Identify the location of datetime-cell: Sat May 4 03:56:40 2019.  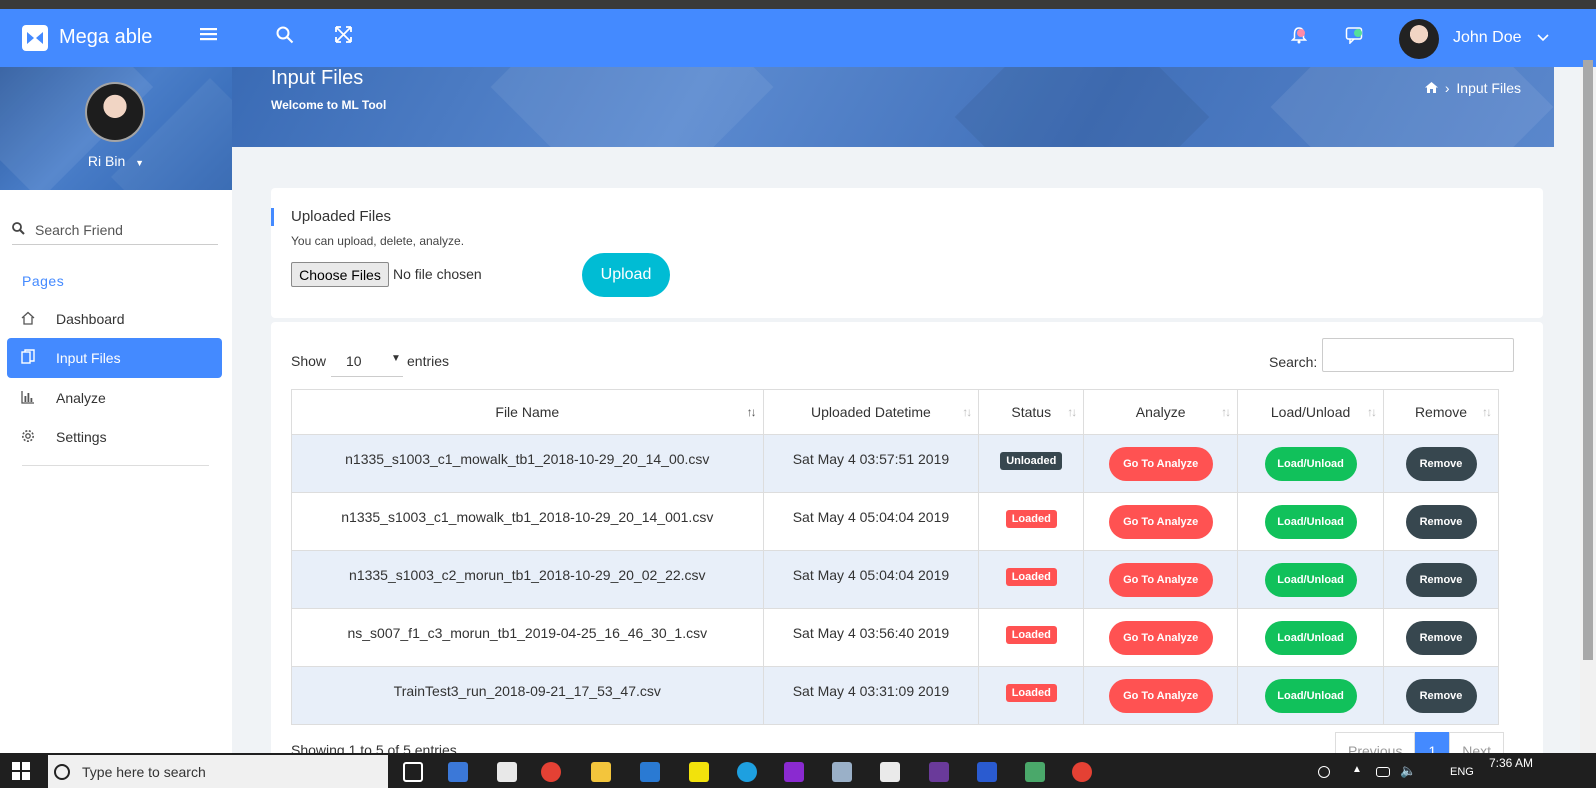
(871, 637).